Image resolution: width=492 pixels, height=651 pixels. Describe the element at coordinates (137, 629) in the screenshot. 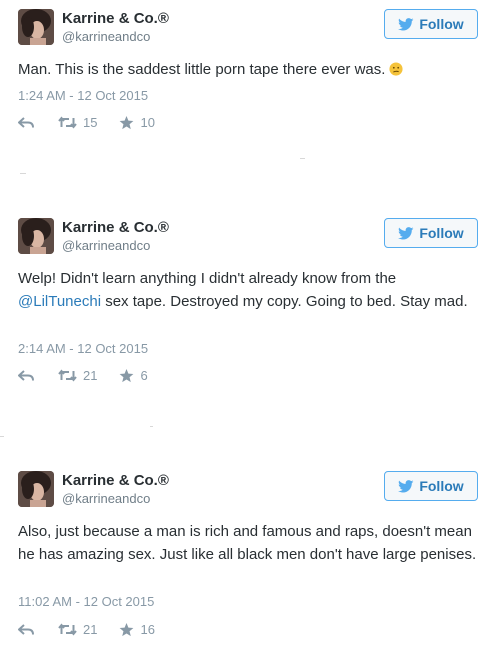

I see `favorite-button: 16` at that location.